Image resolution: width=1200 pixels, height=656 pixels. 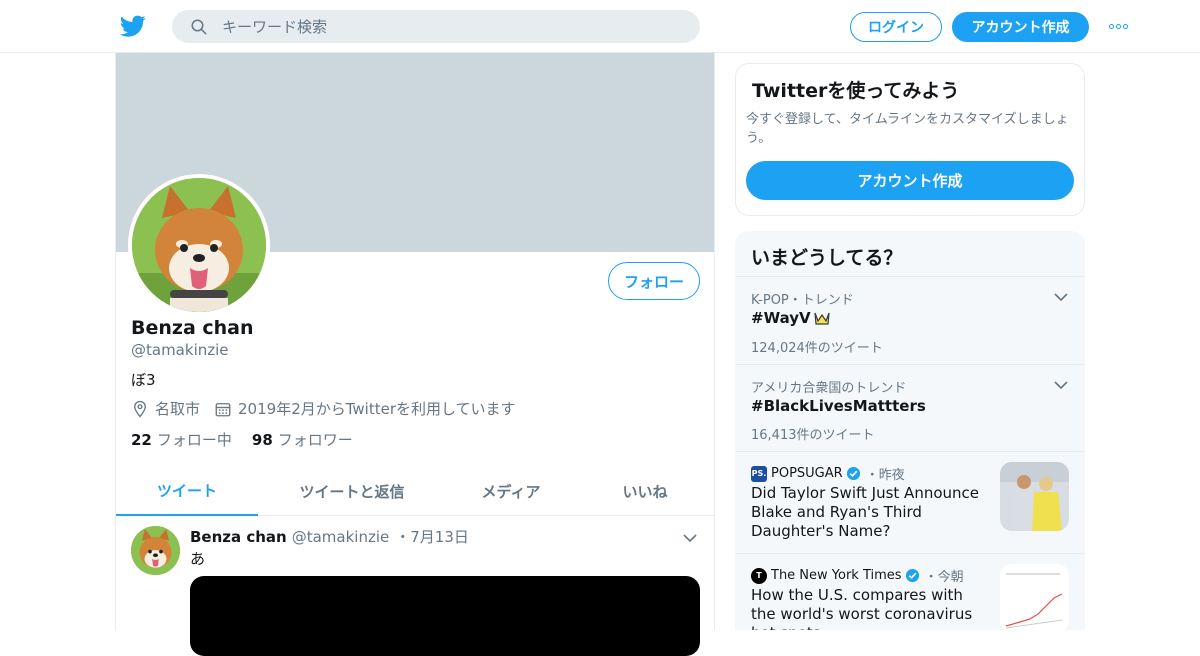 I want to click on news-source: PS. POPSUGAR ・昨夜, so click(x=828, y=473).